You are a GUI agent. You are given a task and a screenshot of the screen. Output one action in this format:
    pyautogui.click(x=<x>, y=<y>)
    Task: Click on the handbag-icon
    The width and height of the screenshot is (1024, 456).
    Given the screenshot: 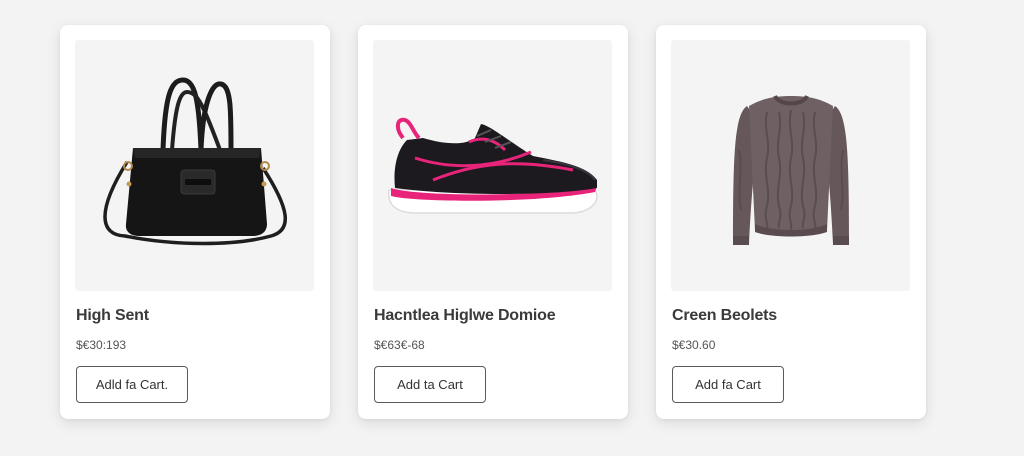 What is the action you would take?
    pyautogui.click(x=195, y=161)
    